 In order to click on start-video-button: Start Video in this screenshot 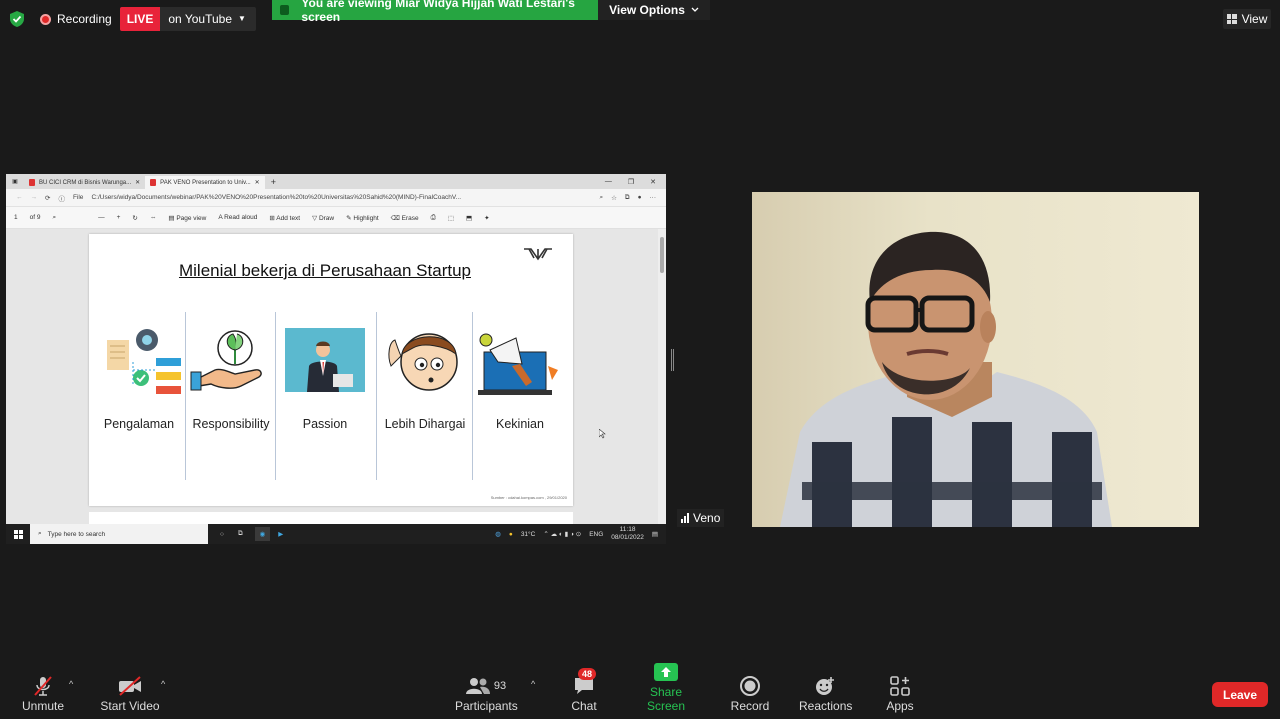, I will do `click(130, 693)`.